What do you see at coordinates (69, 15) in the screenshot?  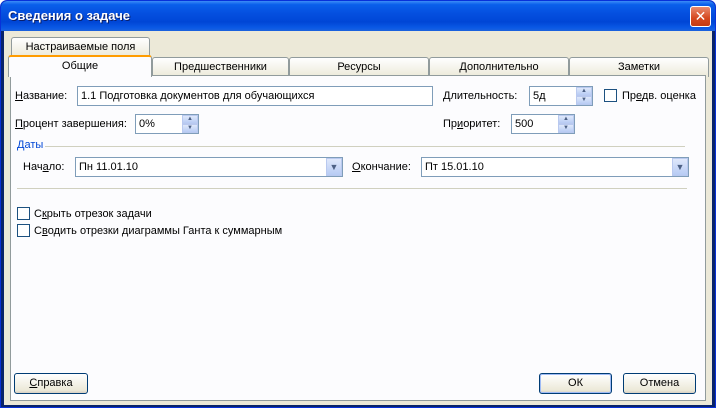 I see `window-title: Сведения о задаче` at bounding box center [69, 15].